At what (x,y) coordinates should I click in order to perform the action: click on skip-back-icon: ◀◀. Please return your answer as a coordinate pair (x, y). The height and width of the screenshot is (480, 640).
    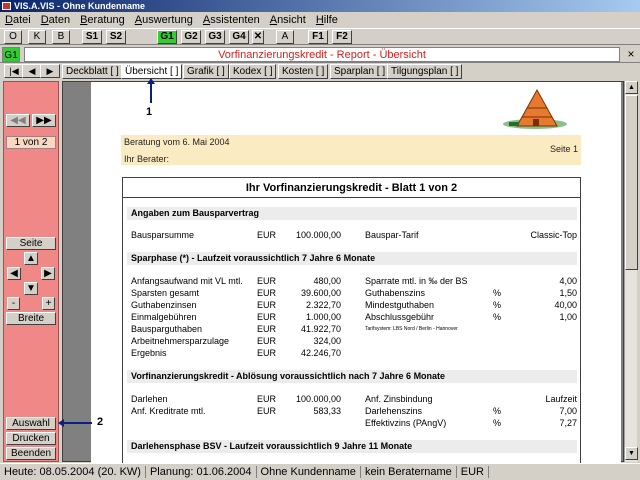
    Looking at the image, I should click on (18, 120).